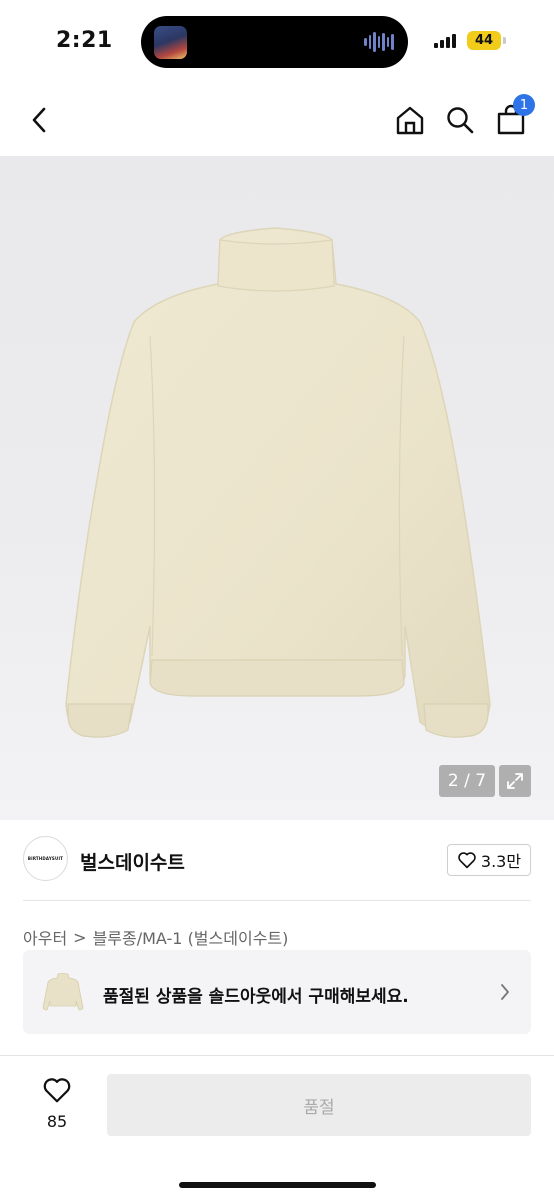 This screenshot has height=1200, width=554. Describe the element at coordinates (445, 41) in the screenshot. I see `signal-icon` at that location.